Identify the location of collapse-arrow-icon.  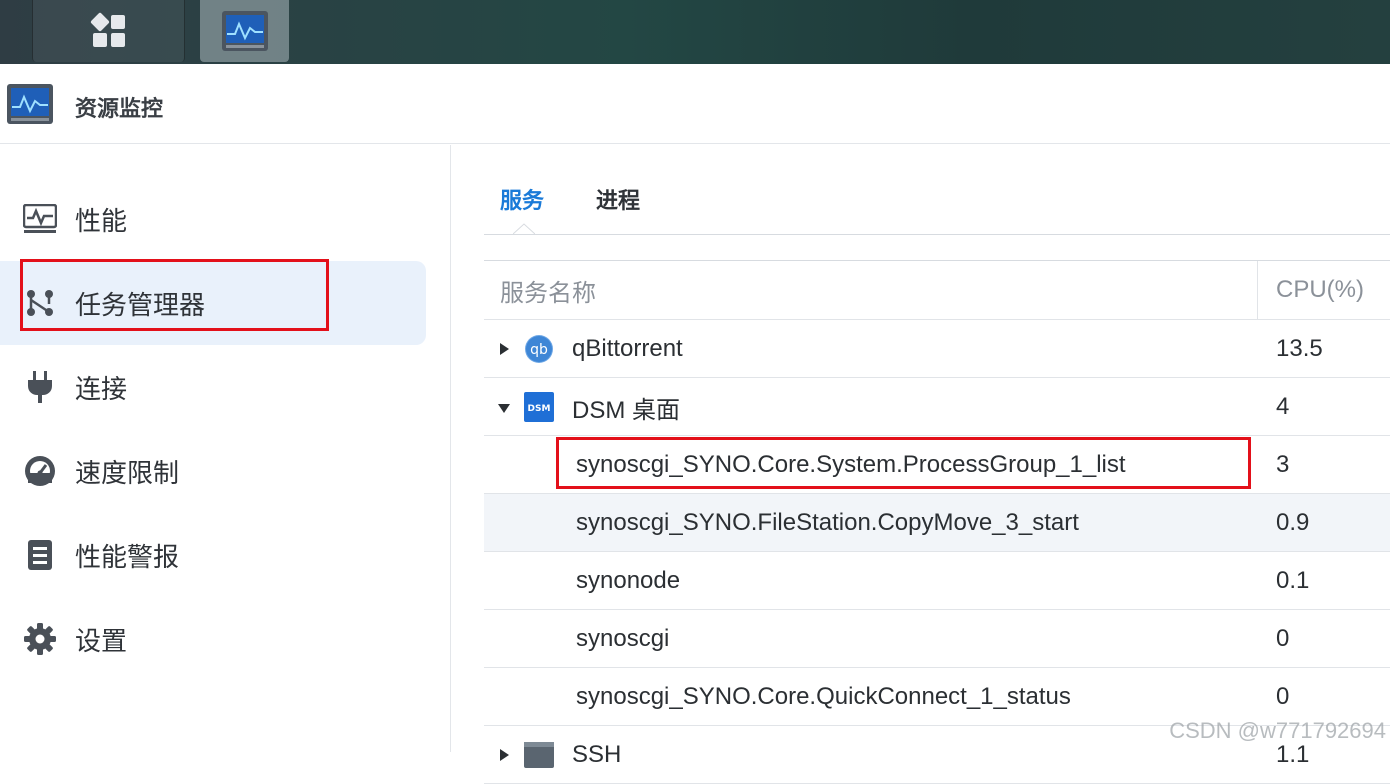
(504, 408).